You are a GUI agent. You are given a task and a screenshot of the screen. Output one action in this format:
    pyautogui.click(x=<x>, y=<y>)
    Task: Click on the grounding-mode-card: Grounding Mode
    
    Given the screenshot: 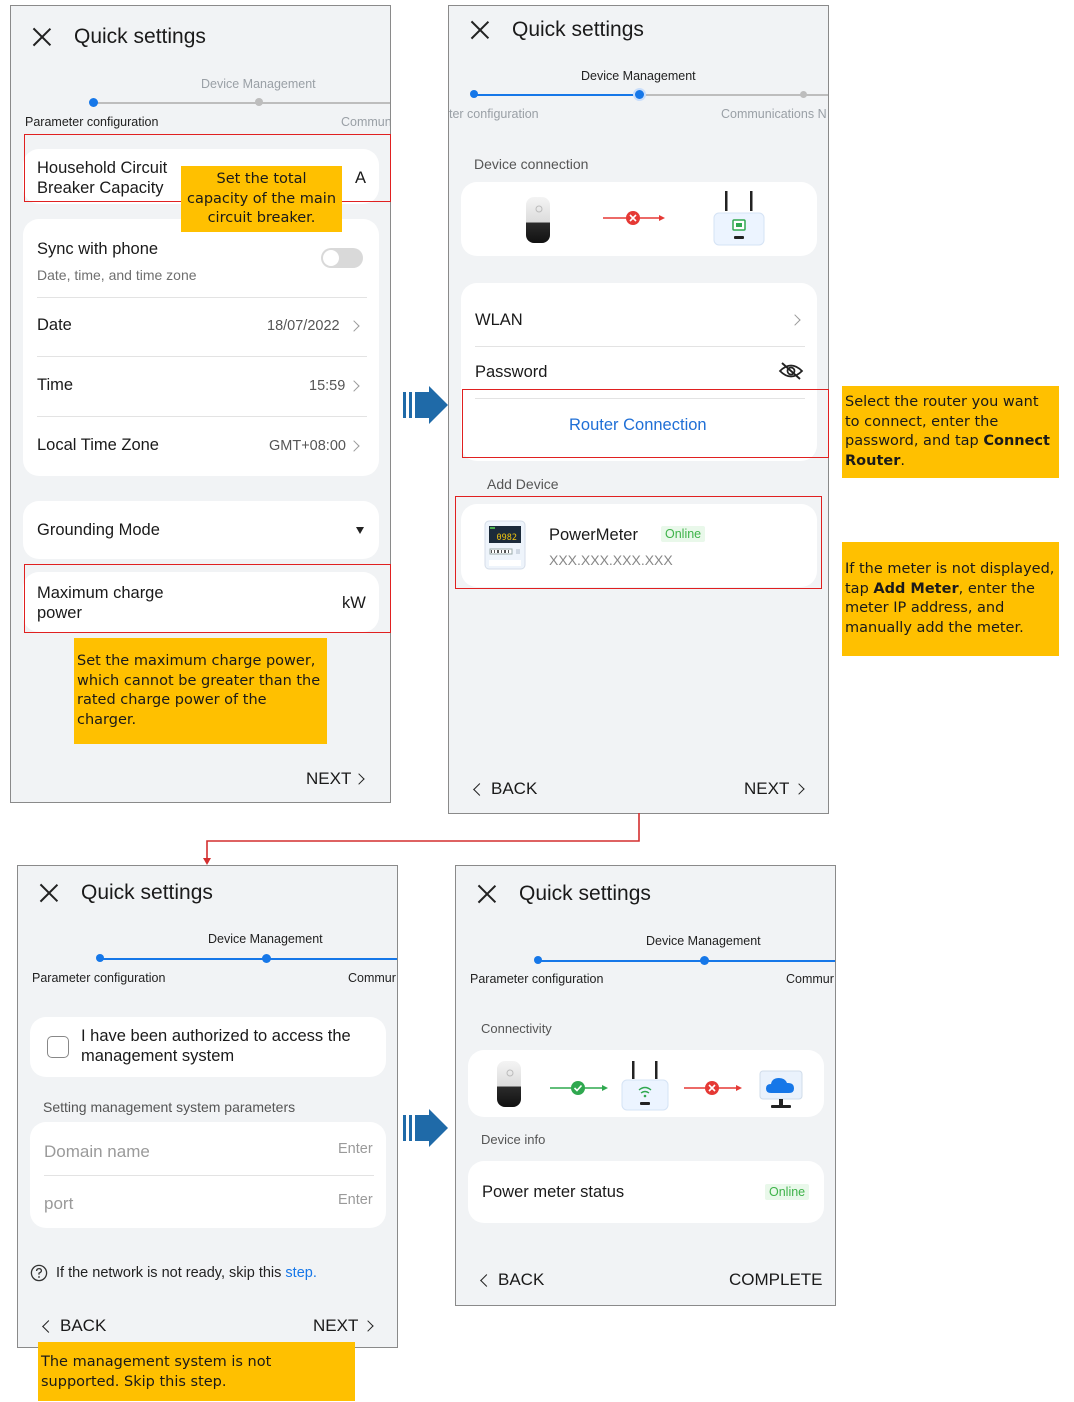 What is the action you would take?
    pyautogui.click(x=201, y=530)
    